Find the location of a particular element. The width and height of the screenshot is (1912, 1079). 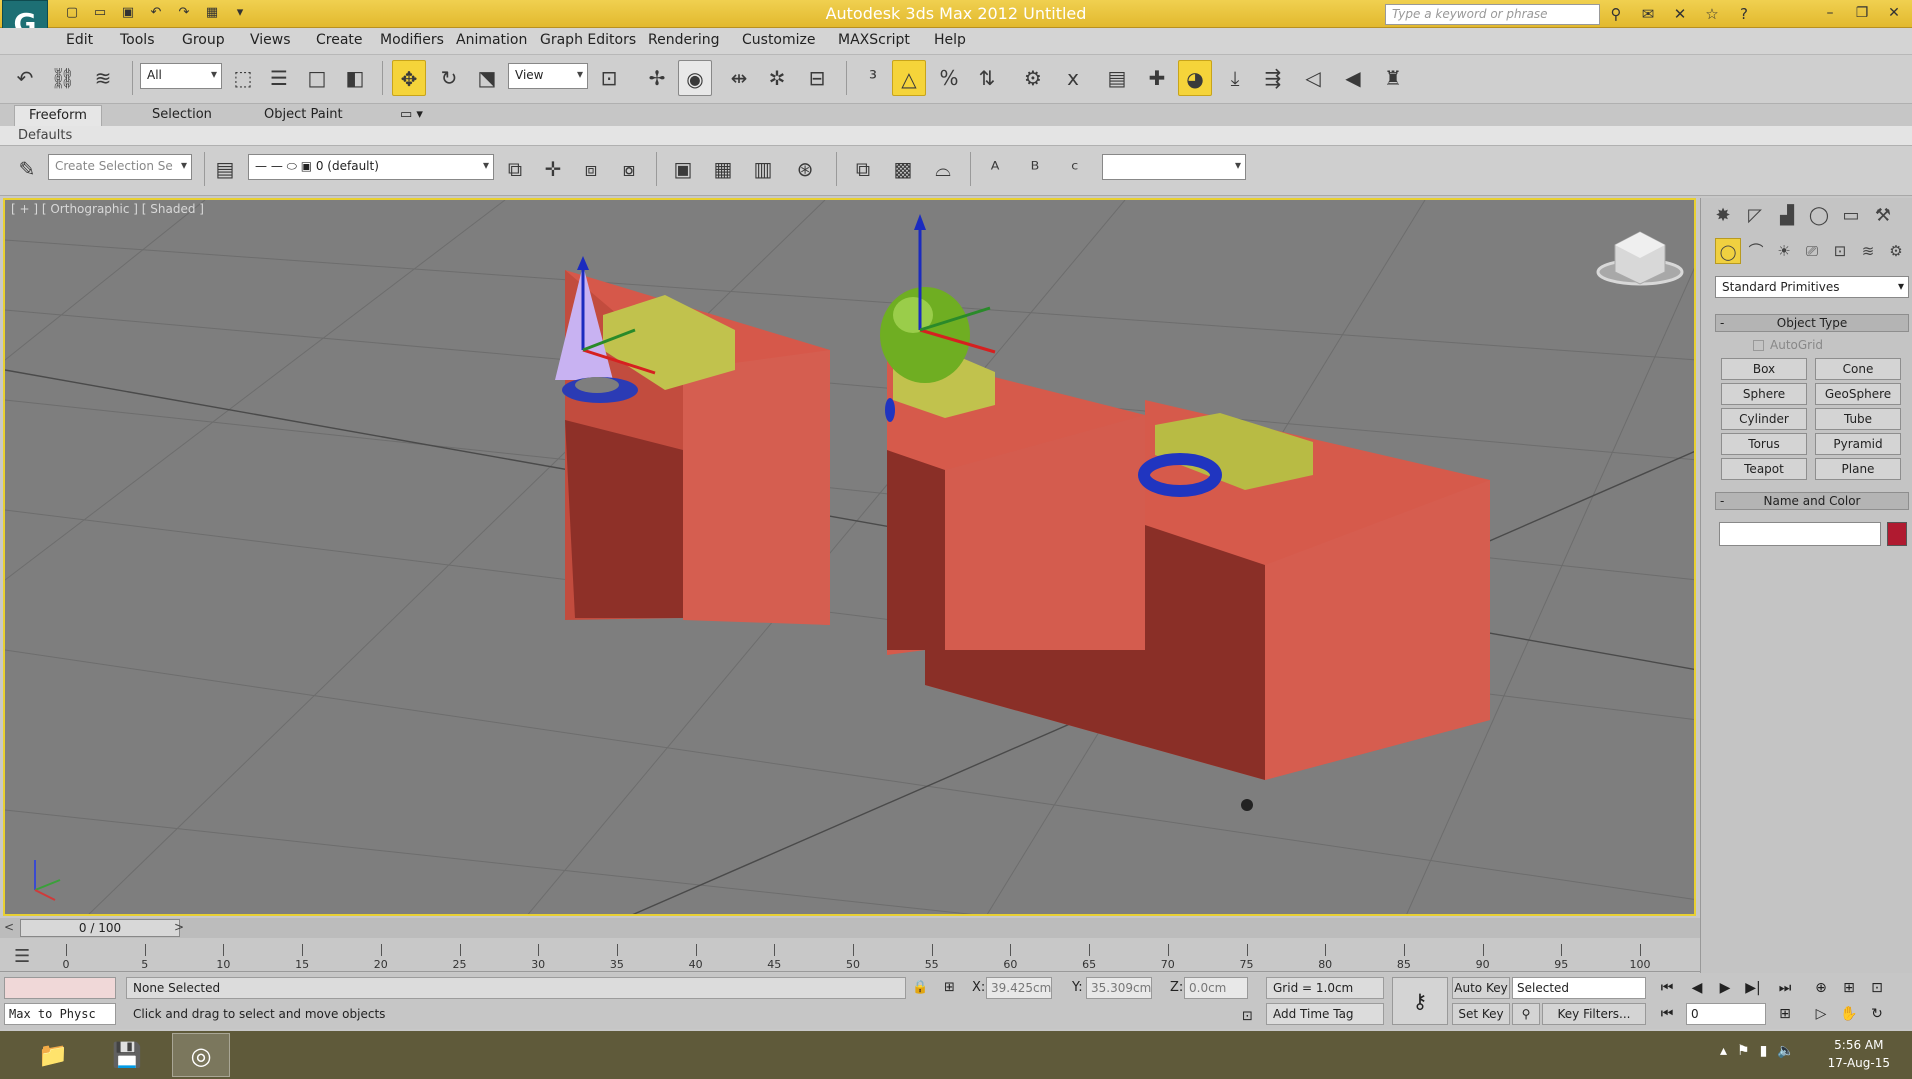

menu-customize: Customize is located at coordinates (779, 40).